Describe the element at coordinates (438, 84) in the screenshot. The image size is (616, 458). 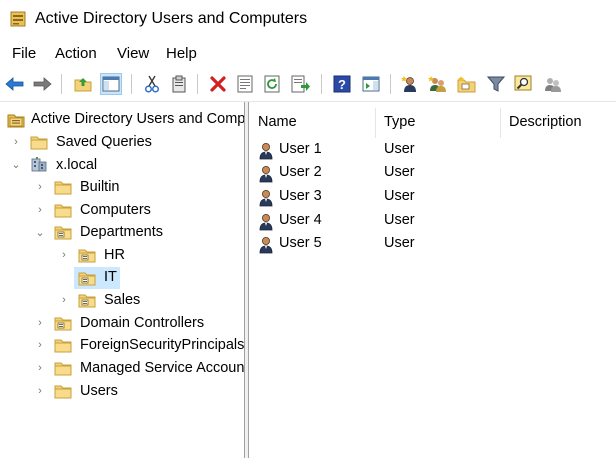
I see `new-group-icon` at that location.